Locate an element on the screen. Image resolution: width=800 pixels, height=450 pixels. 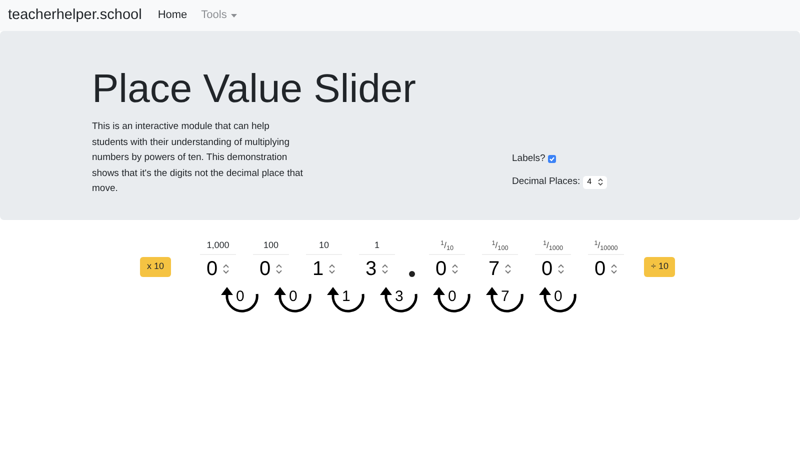
caret-icon is located at coordinates (233, 16).